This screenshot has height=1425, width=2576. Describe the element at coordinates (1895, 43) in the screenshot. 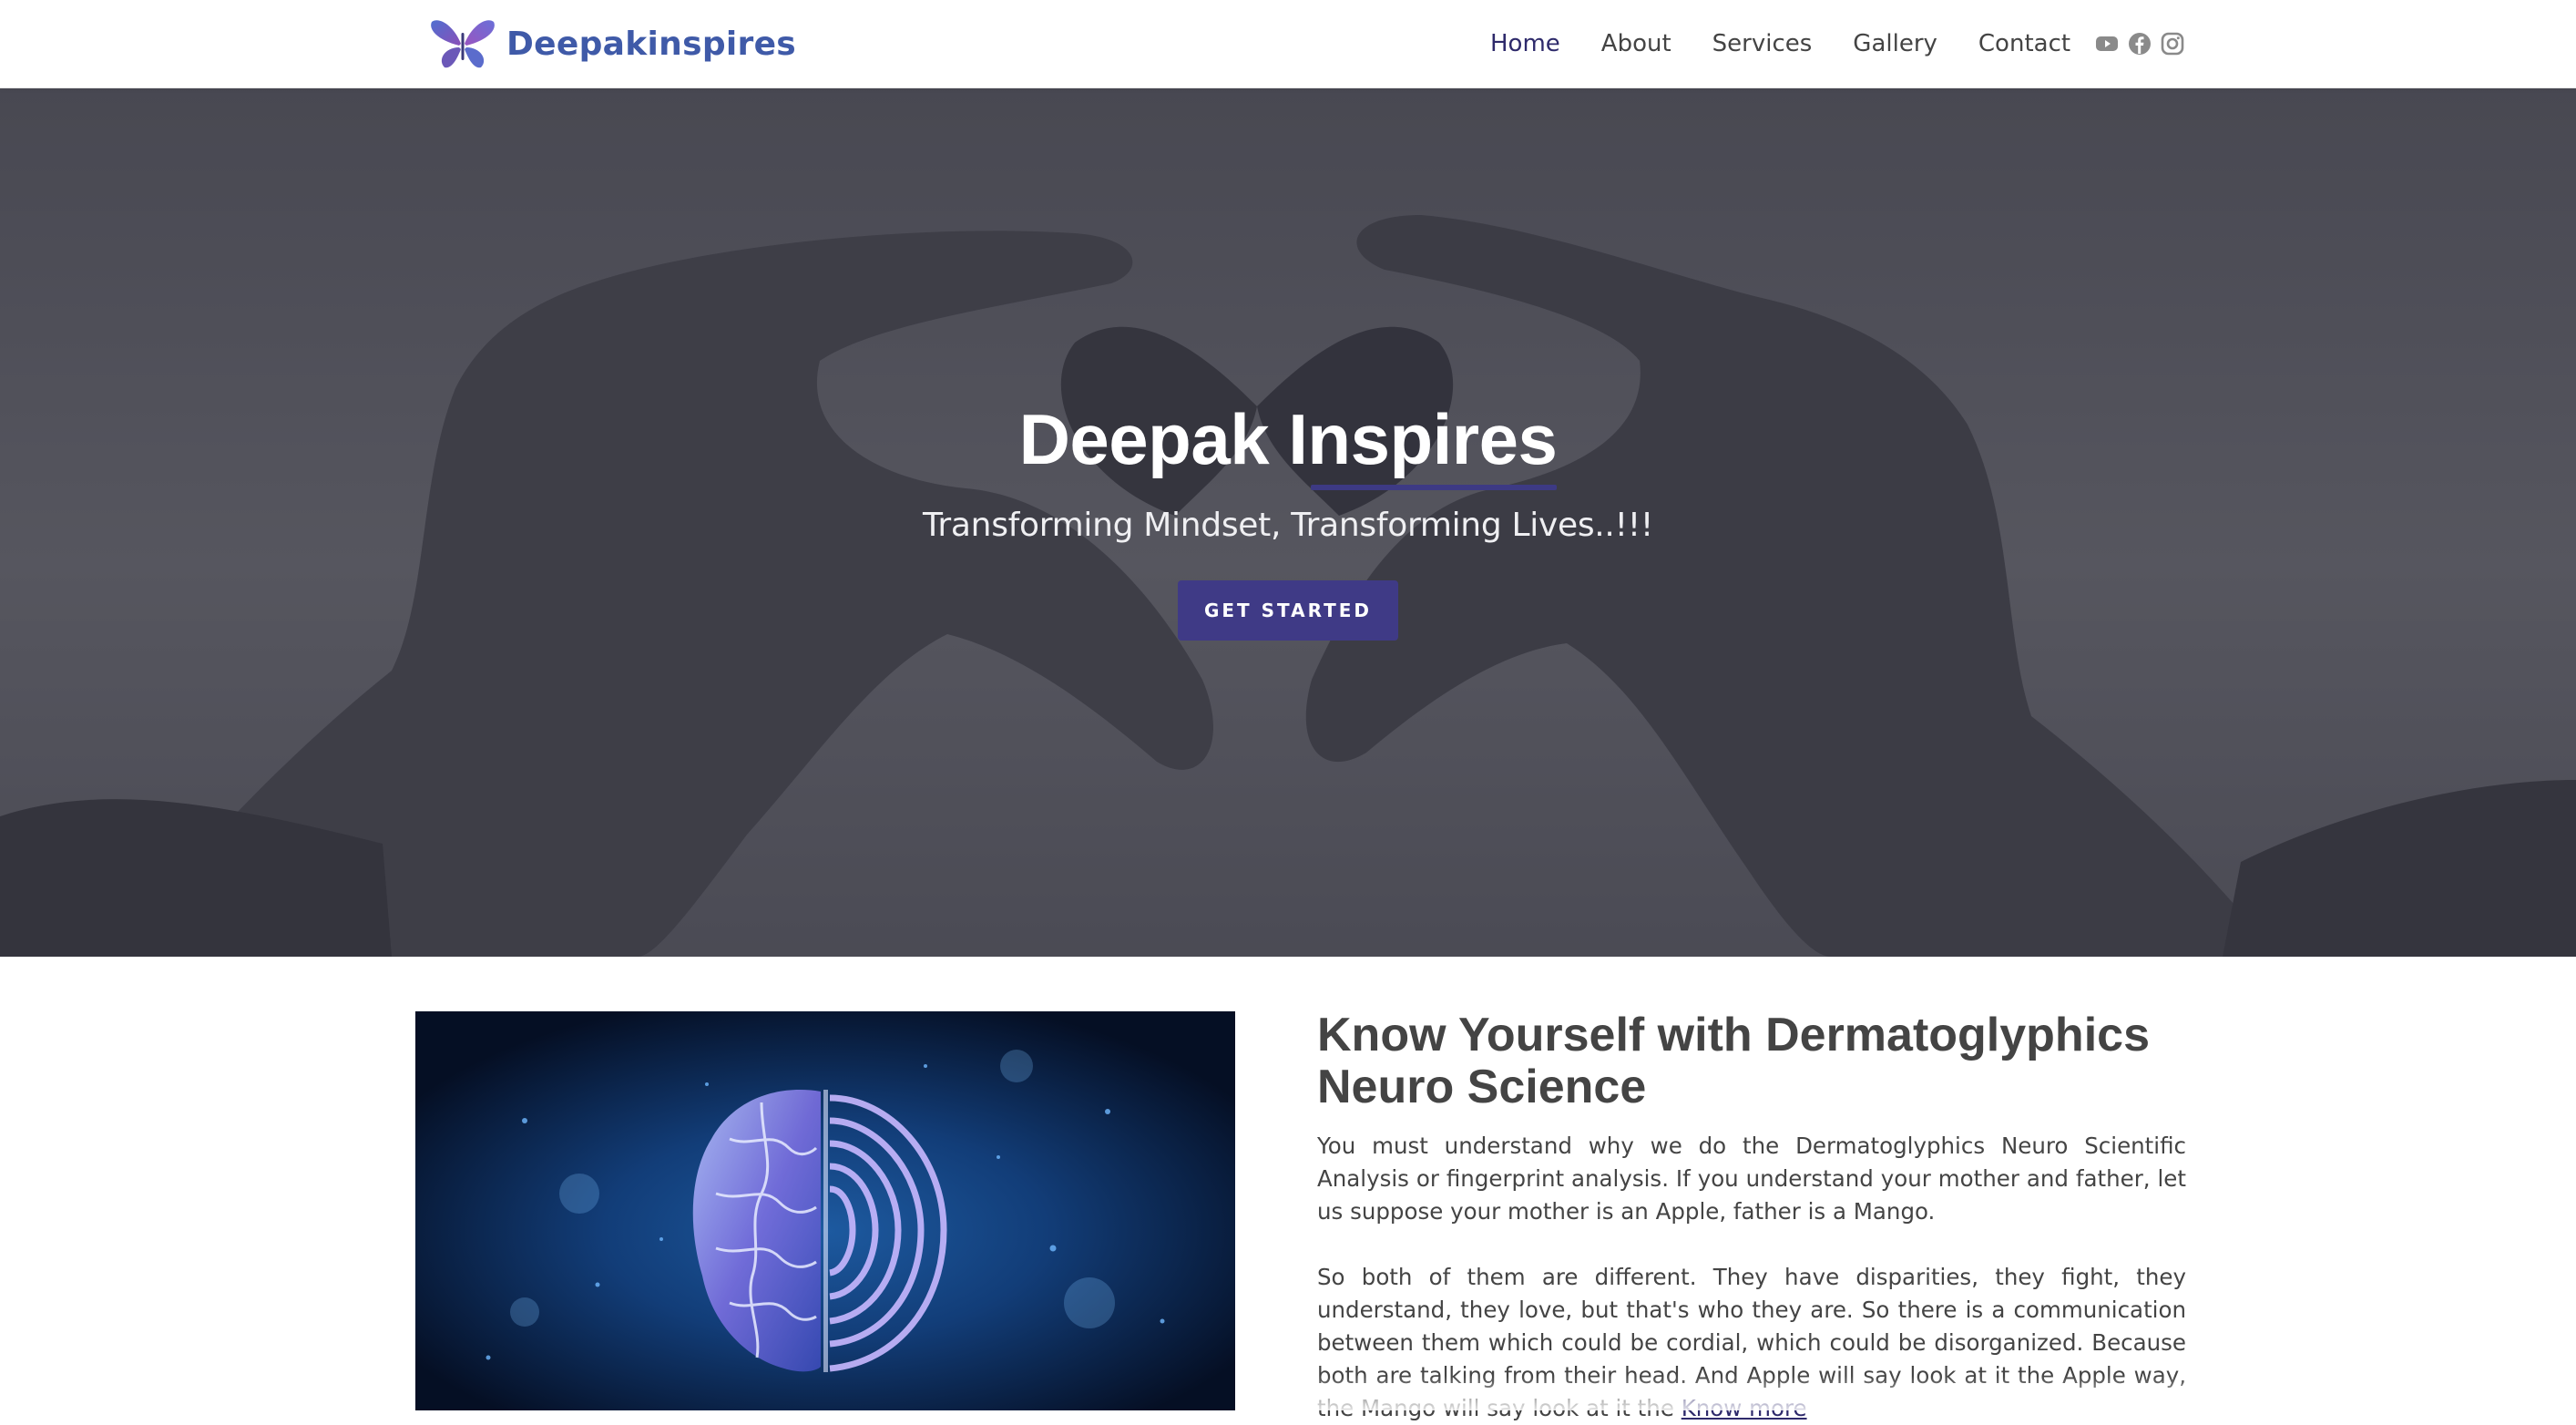

I see `nav-gallery: Gallery` at that location.